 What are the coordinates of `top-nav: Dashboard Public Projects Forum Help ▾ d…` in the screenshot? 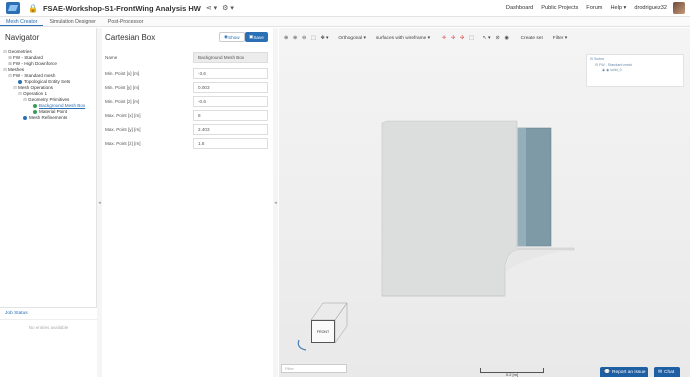 It's located at (598, 8).